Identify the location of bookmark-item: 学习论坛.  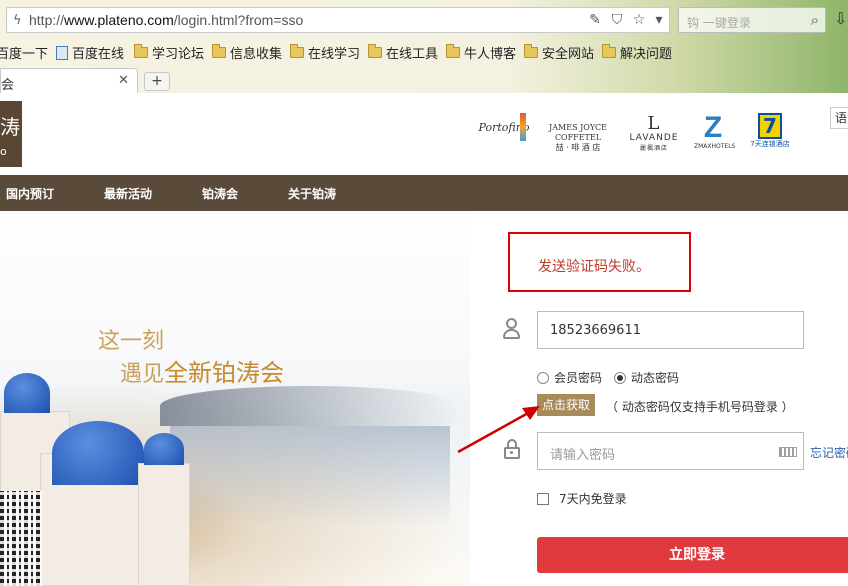
(169, 52).